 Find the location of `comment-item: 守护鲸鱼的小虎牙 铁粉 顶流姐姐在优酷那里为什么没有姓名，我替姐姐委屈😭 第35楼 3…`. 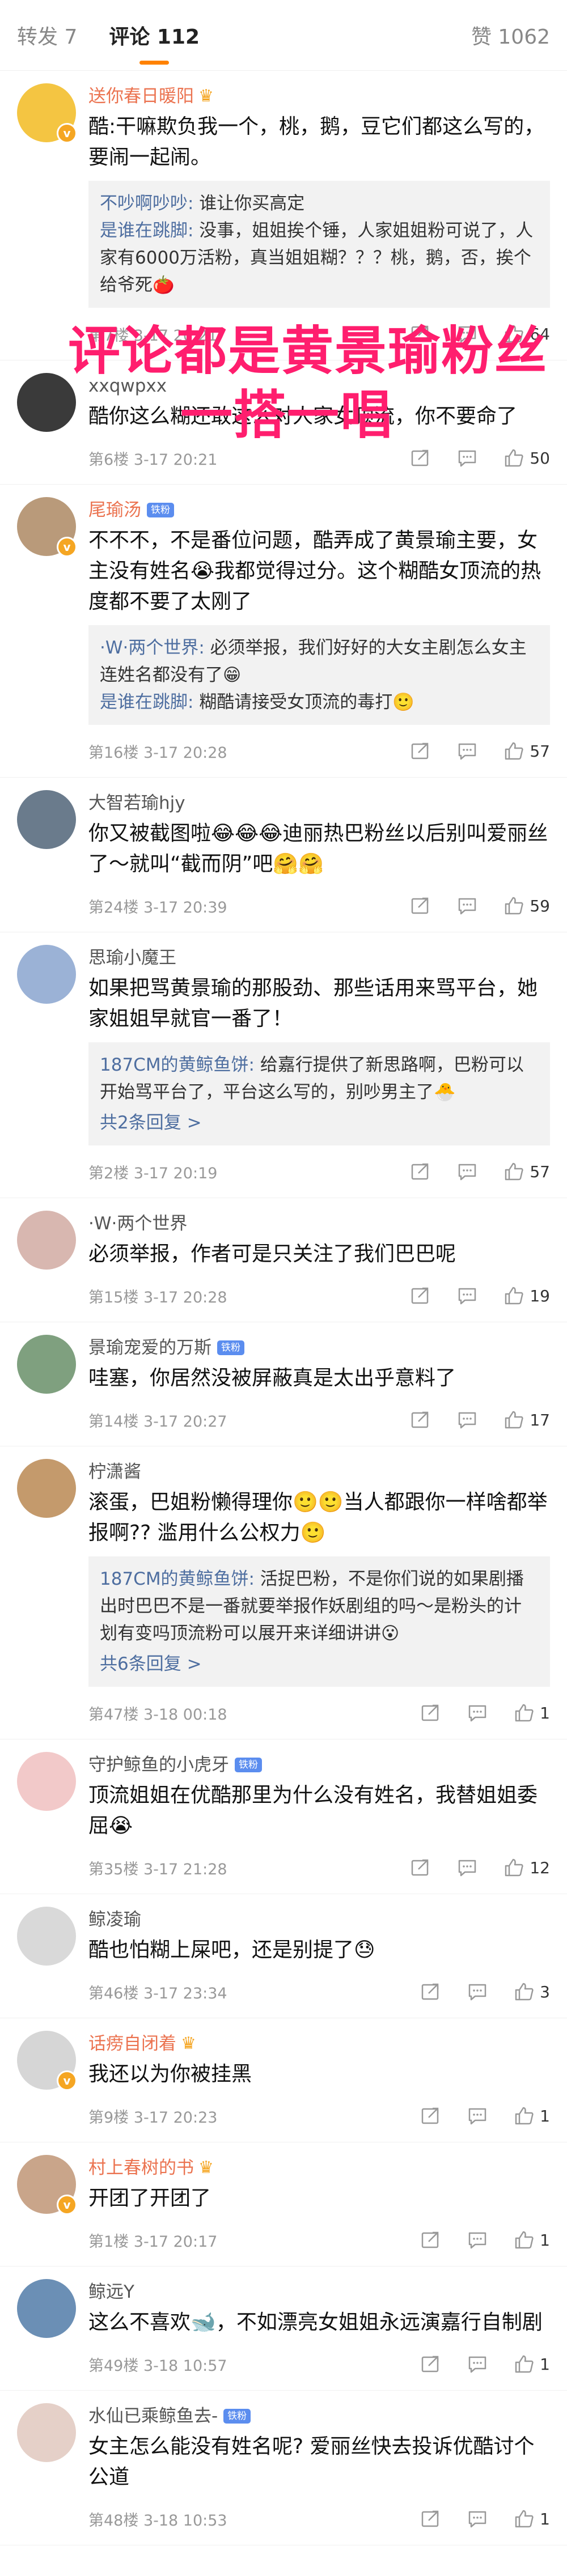

comment-item: 守护鲸鱼的小虎牙 铁粉 顶流姐姐在优酷那里为什么没有姓名，我替姐姐委屈😭 第35楼 3… is located at coordinates (283, 1816).